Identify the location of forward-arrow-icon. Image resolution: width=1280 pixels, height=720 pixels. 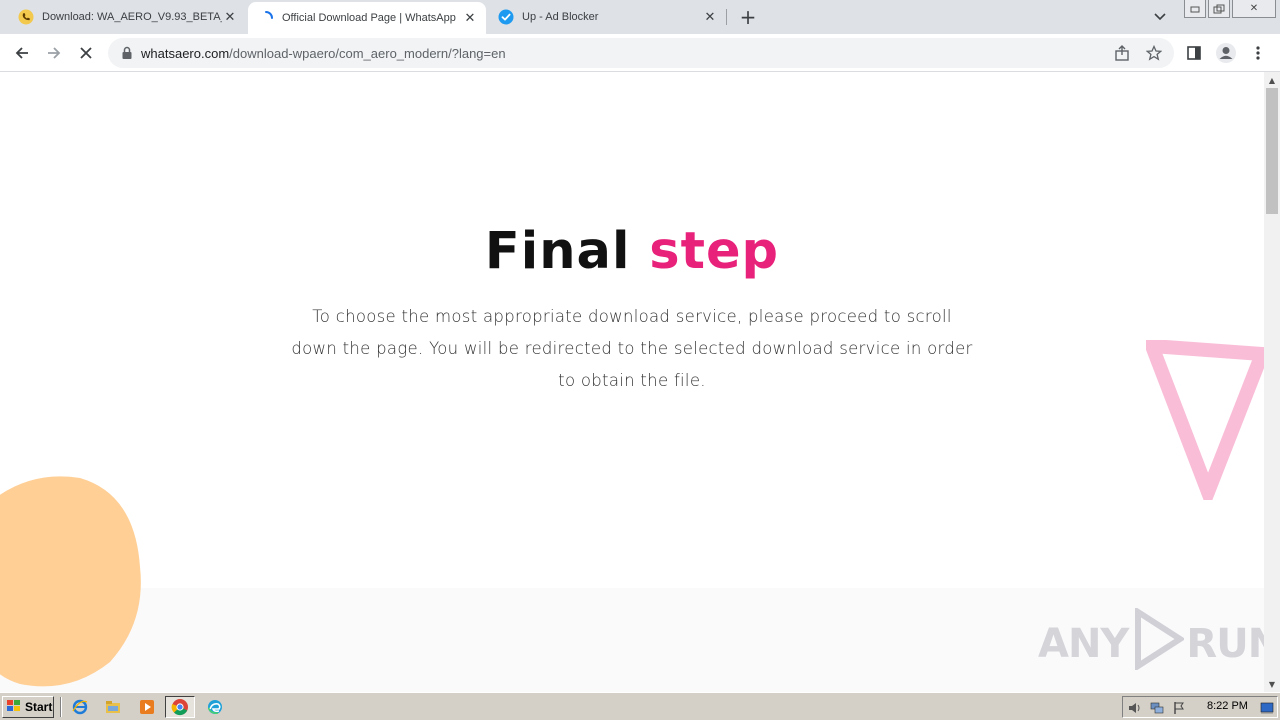
(54, 53).